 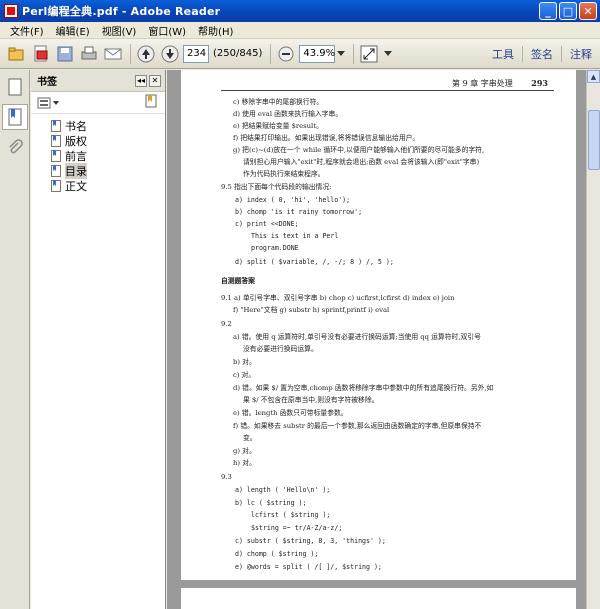 What do you see at coordinates (76, 126) in the screenshot?
I see `bookmark-label: 书名` at bounding box center [76, 126].